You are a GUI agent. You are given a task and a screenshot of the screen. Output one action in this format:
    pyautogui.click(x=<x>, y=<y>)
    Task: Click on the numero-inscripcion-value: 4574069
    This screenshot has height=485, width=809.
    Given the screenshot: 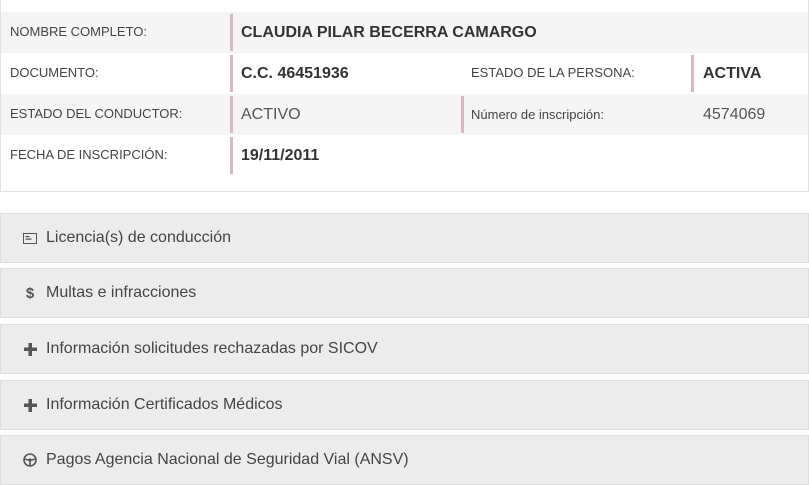 What is the action you would take?
    pyautogui.click(x=734, y=114)
    